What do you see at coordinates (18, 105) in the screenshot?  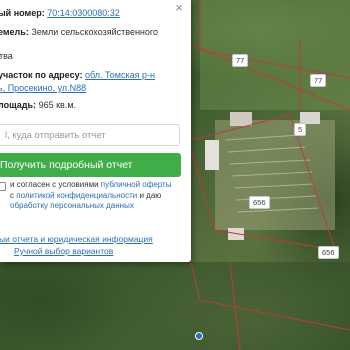 I see `area-label: лощадь:` at bounding box center [18, 105].